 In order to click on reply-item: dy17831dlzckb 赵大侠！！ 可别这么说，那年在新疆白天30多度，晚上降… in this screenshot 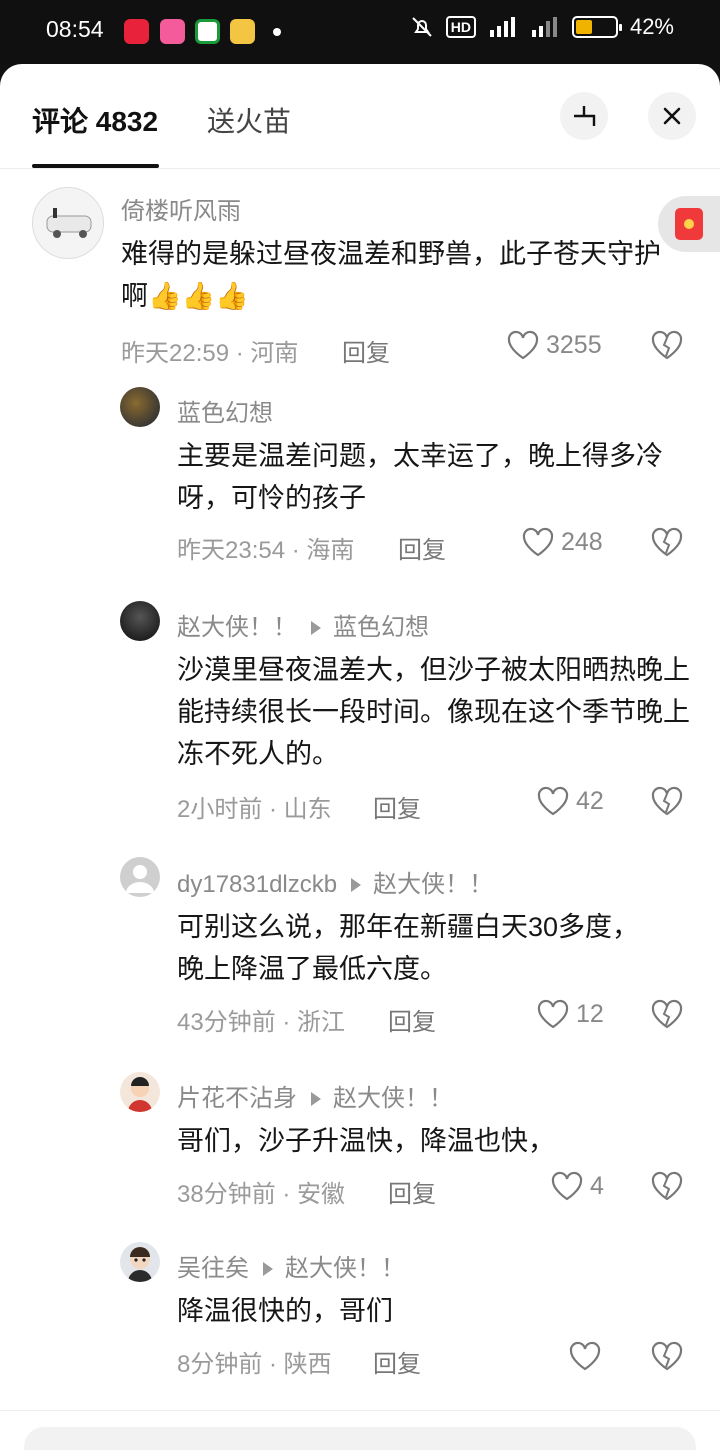, I will do `click(360, 946)`.